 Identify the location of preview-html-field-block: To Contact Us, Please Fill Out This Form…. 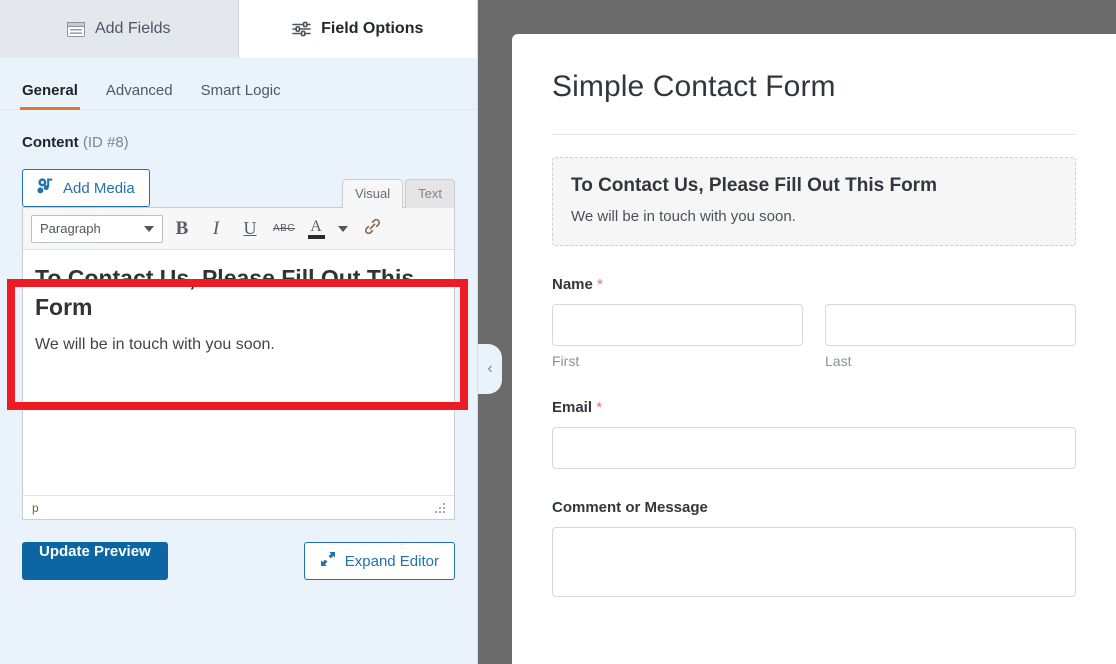
(814, 201).